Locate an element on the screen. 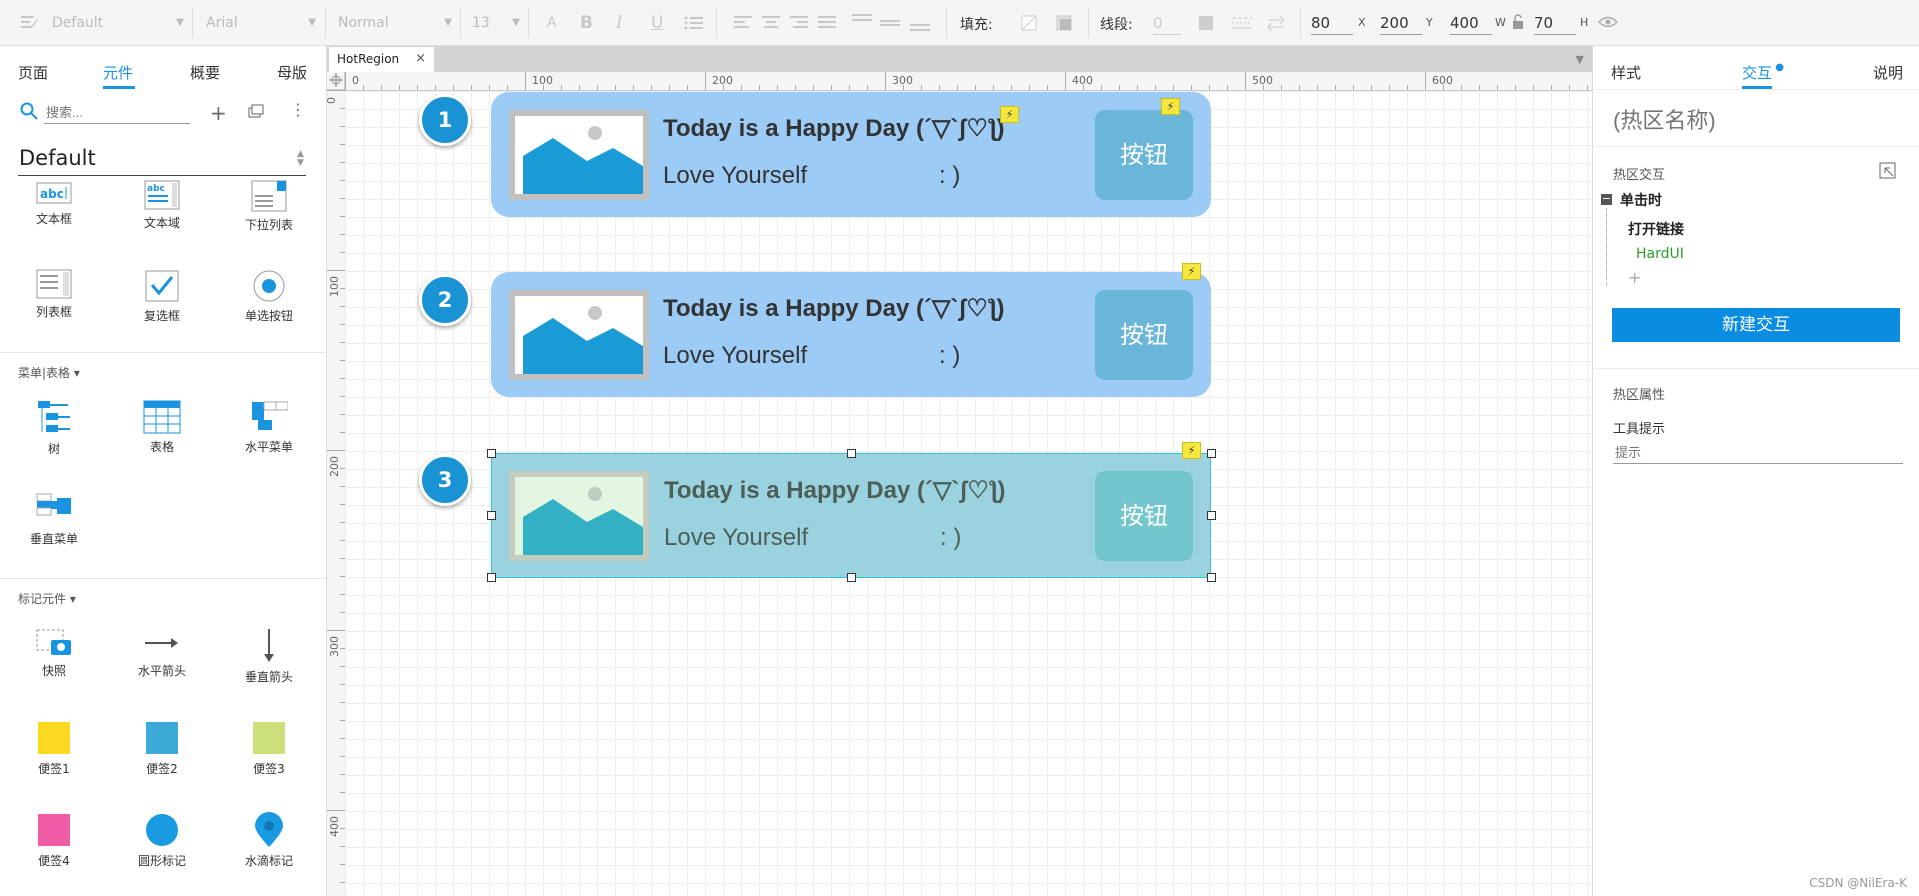 The image size is (1919, 896). tab-interactions: 交互 ● is located at coordinates (1763, 72).